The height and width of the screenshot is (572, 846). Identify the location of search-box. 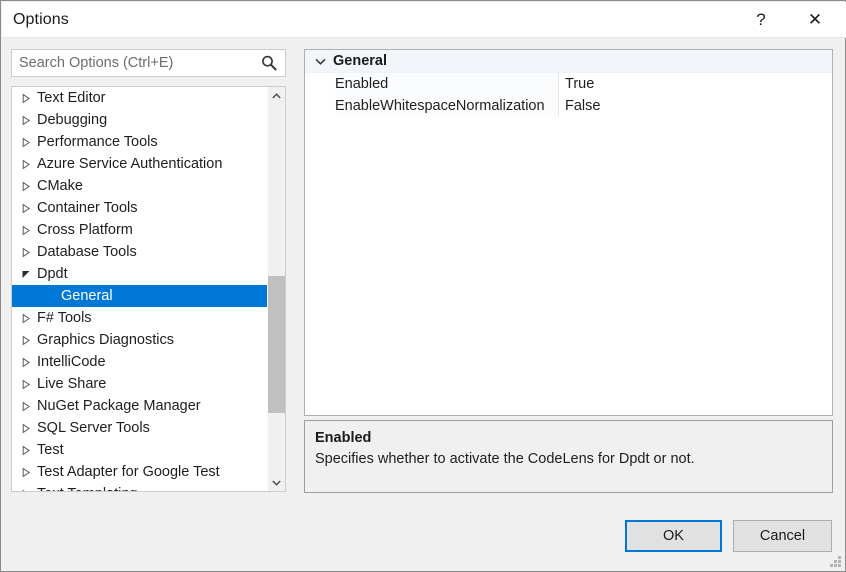
(148, 63).